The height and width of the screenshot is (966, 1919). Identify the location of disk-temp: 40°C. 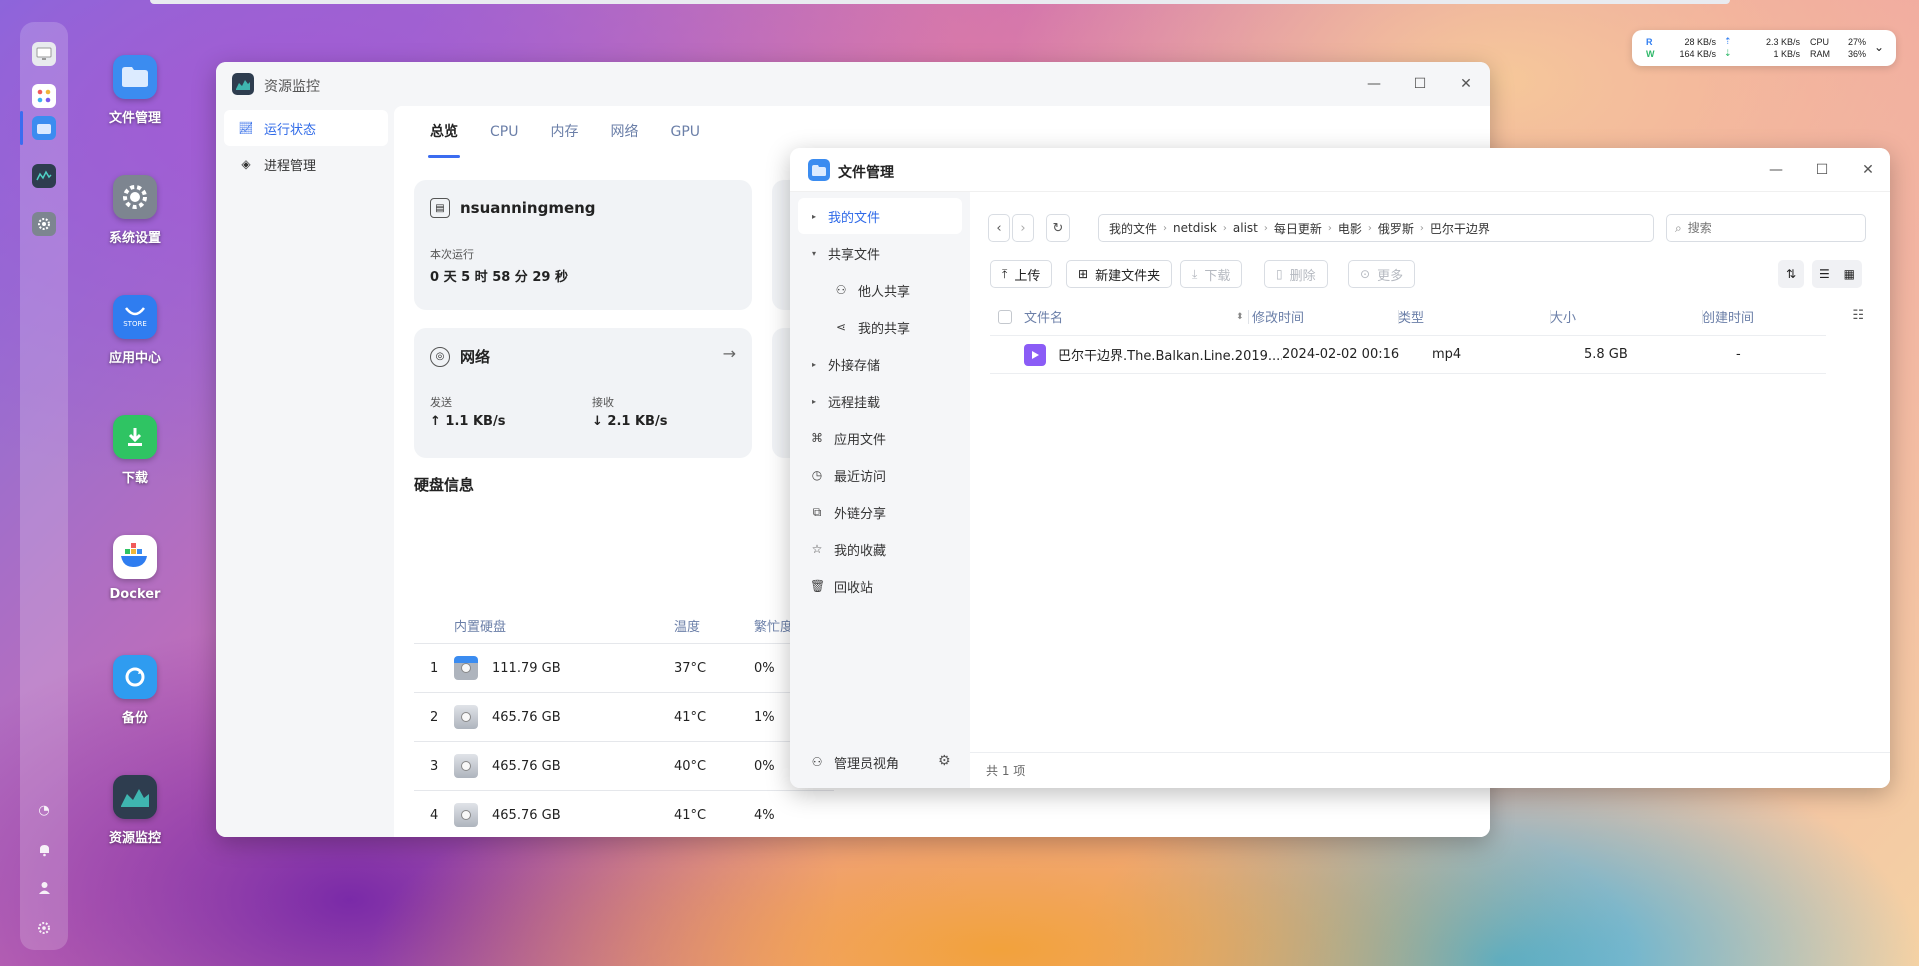
(690, 766).